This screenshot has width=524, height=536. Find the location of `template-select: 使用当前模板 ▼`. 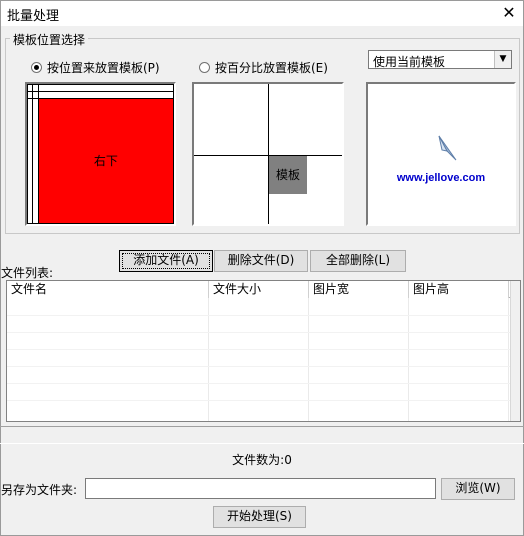

template-select: 使用当前模板 ▼ is located at coordinates (440, 59).